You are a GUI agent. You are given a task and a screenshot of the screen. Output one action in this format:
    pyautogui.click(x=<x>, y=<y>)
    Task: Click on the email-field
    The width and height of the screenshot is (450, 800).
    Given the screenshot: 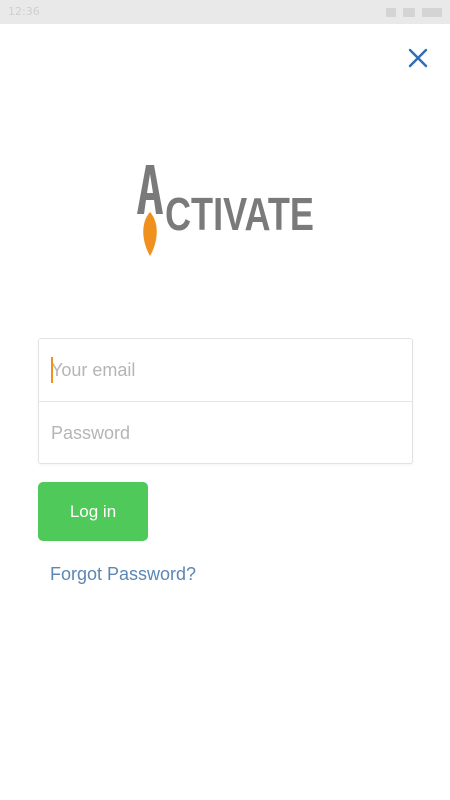 What is the action you would take?
    pyautogui.click(x=225, y=370)
    